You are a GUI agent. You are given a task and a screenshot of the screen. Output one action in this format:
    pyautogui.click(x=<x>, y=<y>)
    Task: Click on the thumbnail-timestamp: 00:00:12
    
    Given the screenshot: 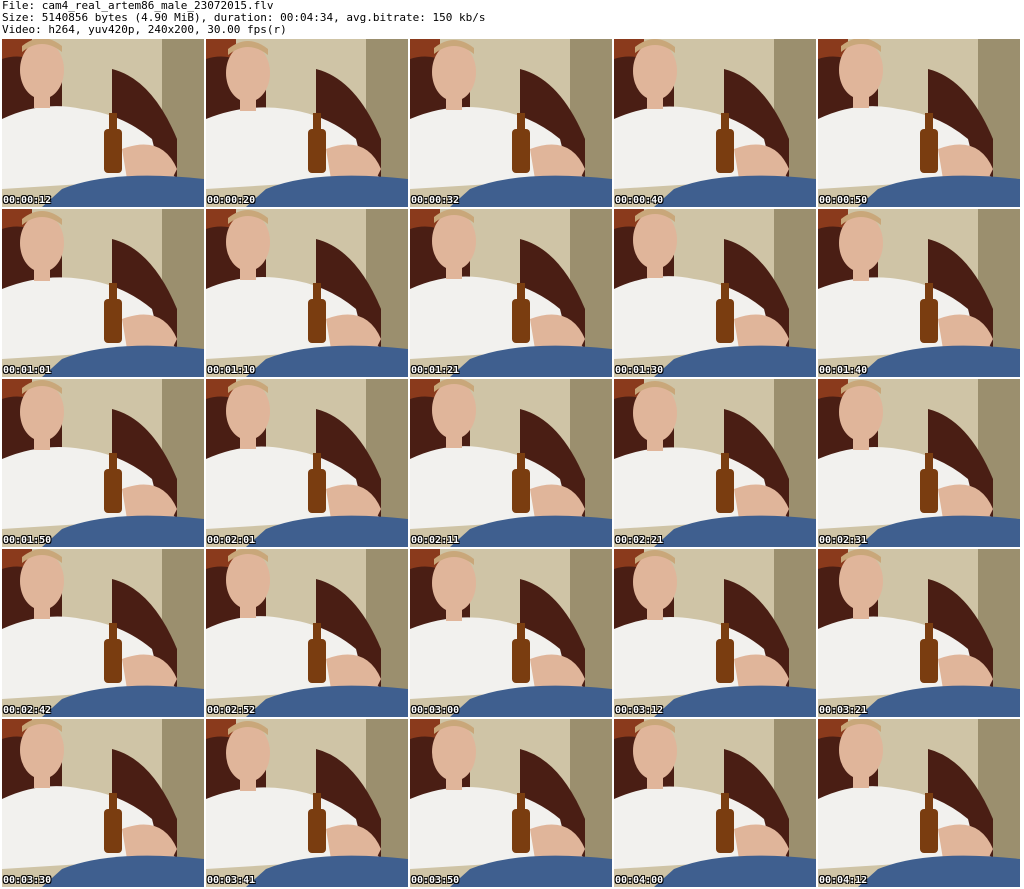 What is the action you would take?
    pyautogui.click(x=27, y=200)
    